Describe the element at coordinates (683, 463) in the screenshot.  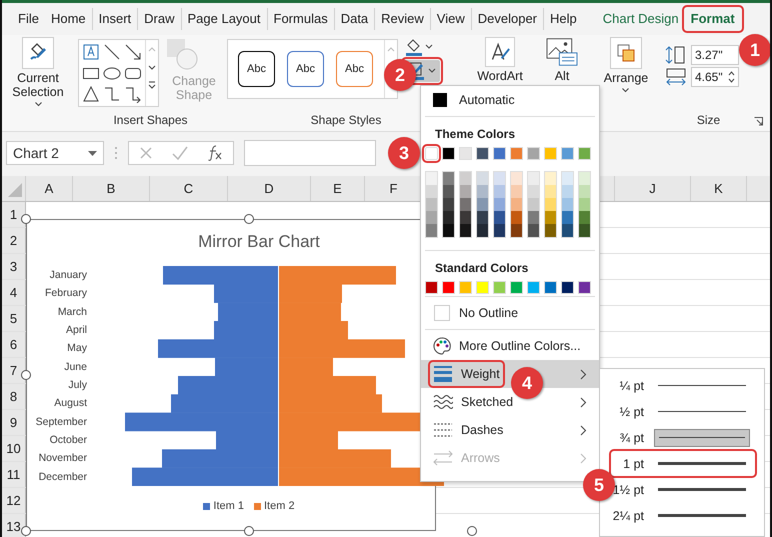
I see `line-weight-option: 1 pt` at that location.